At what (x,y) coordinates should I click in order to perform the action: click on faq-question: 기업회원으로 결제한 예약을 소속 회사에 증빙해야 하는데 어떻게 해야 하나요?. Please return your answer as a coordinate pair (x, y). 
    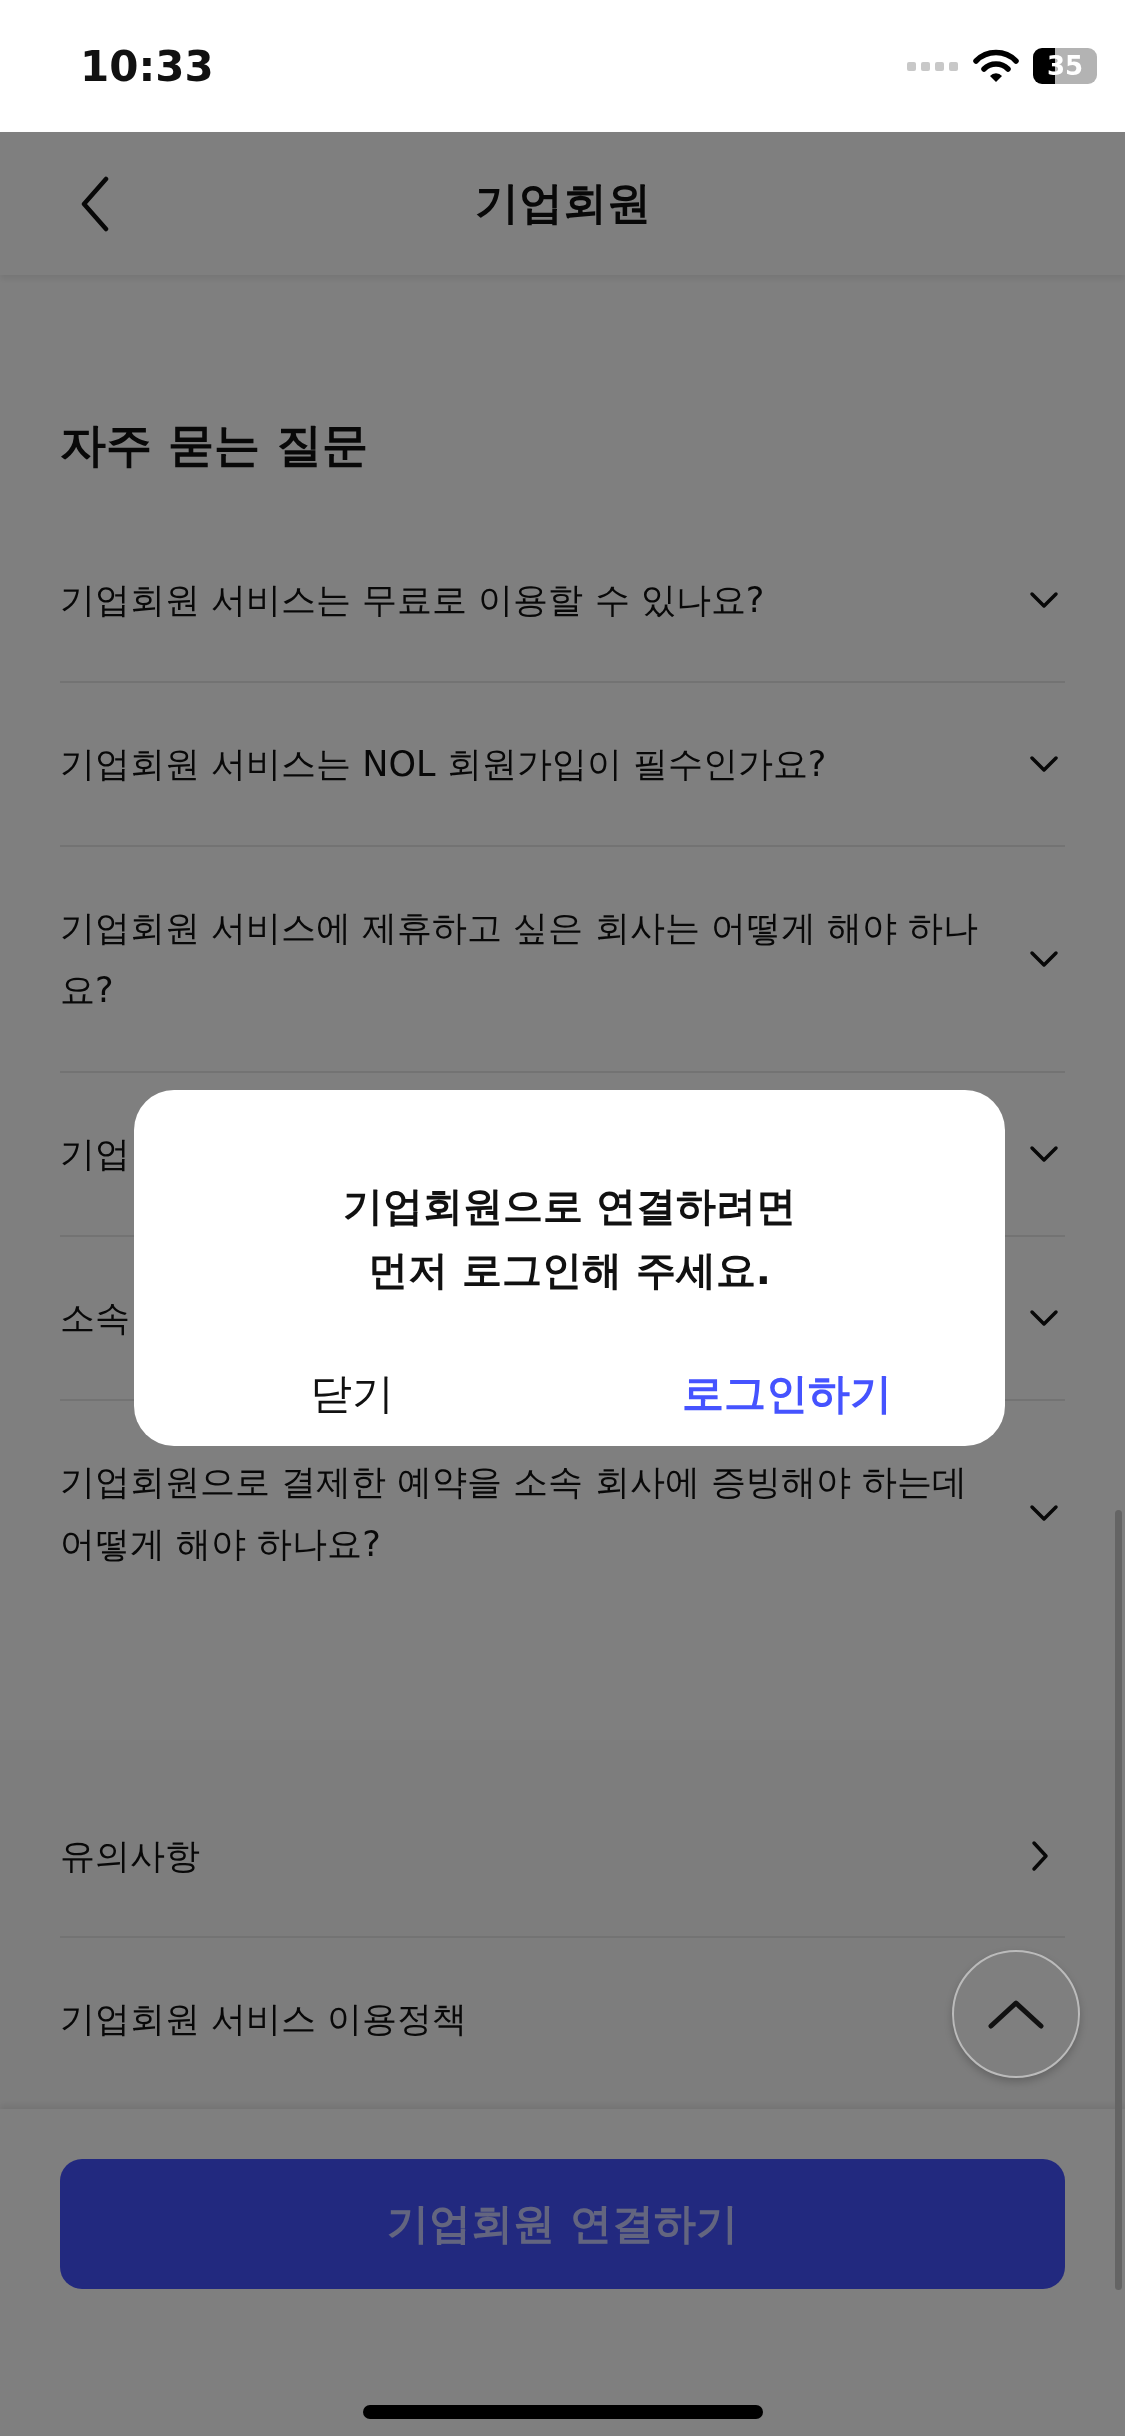
    Looking at the image, I should click on (534, 1513).